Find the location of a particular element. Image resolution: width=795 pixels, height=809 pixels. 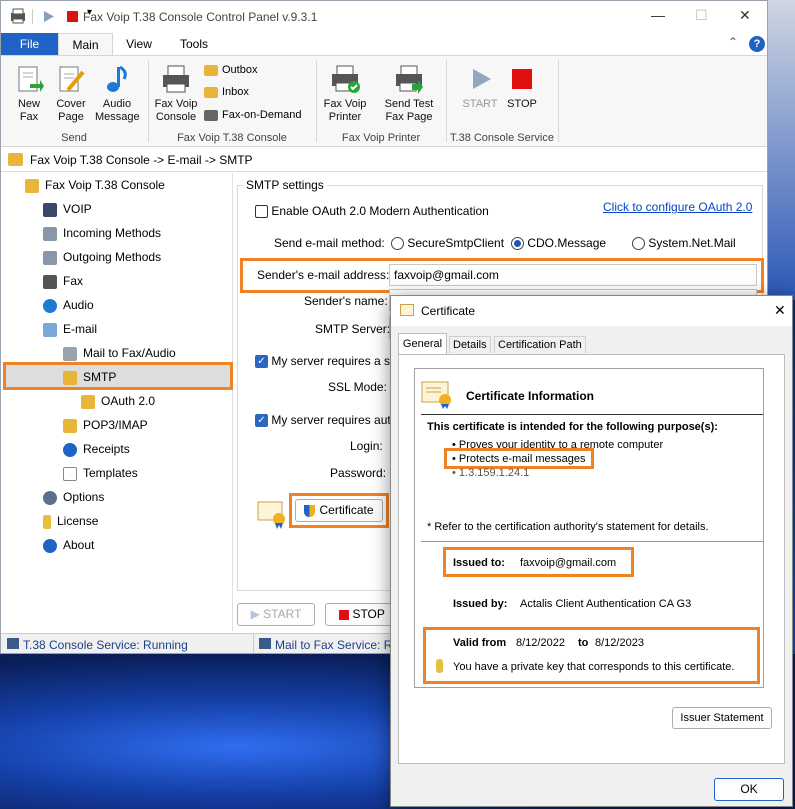

inbox-button: Inbox is located at coordinates (226, 92).